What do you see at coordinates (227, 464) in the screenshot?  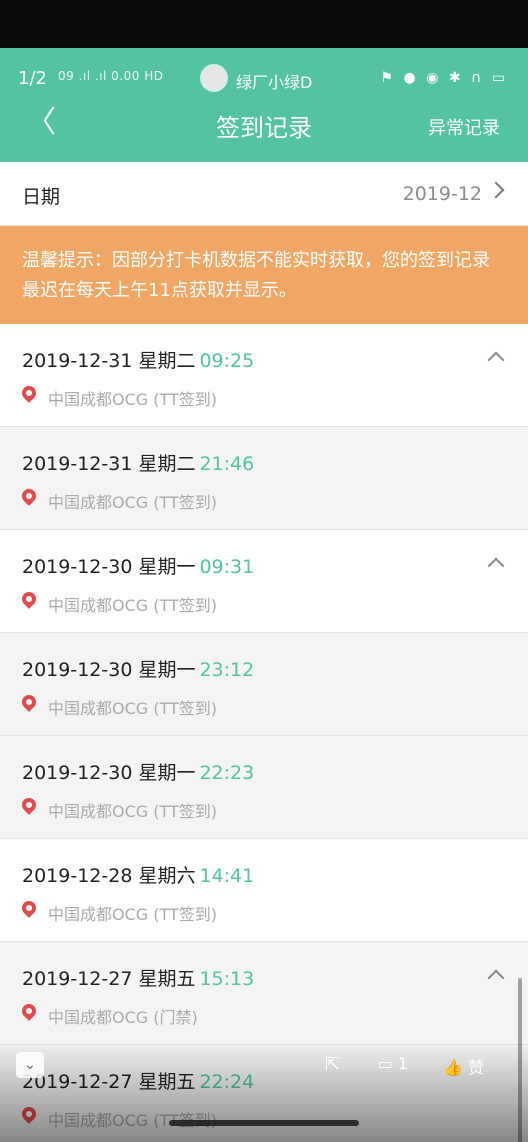 I see `record-time: 21:46` at bounding box center [227, 464].